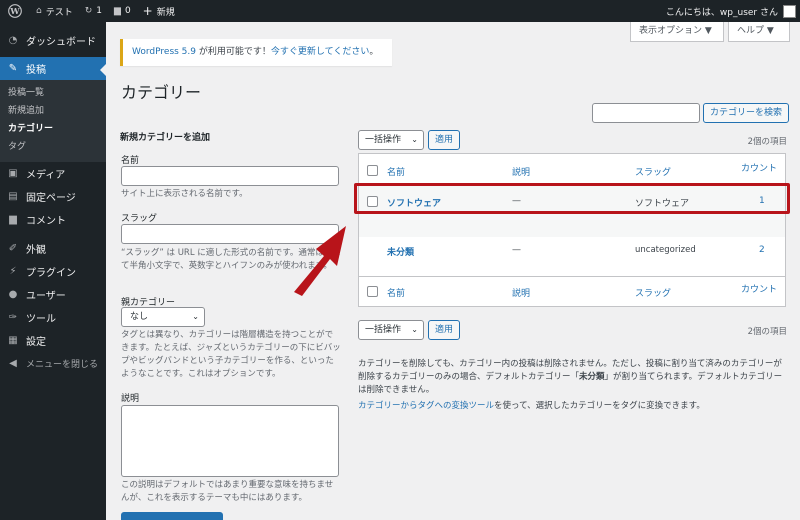 The height and width of the screenshot is (520, 800). What do you see at coordinates (759, 32) in the screenshot?
I see `help-button: ヘルプ ▼` at bounding box center [759, 32].